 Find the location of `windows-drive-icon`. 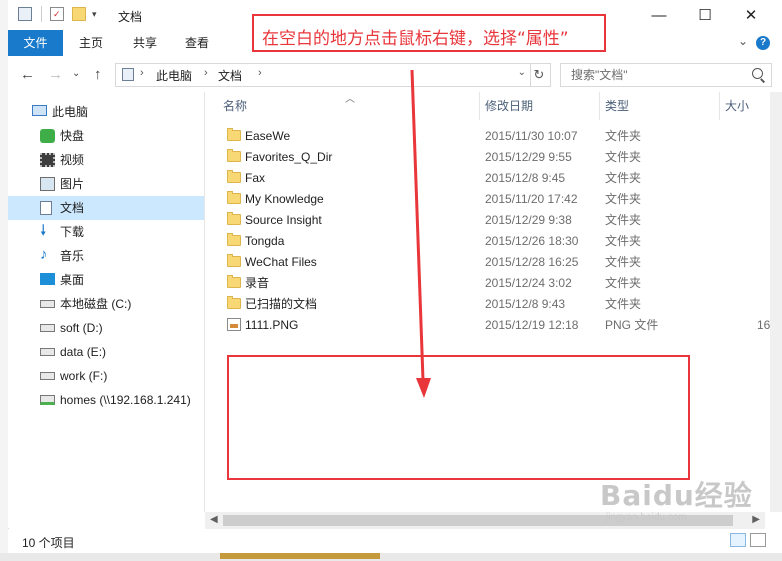

windows-drive-icon is located at coordinates (47, 304).